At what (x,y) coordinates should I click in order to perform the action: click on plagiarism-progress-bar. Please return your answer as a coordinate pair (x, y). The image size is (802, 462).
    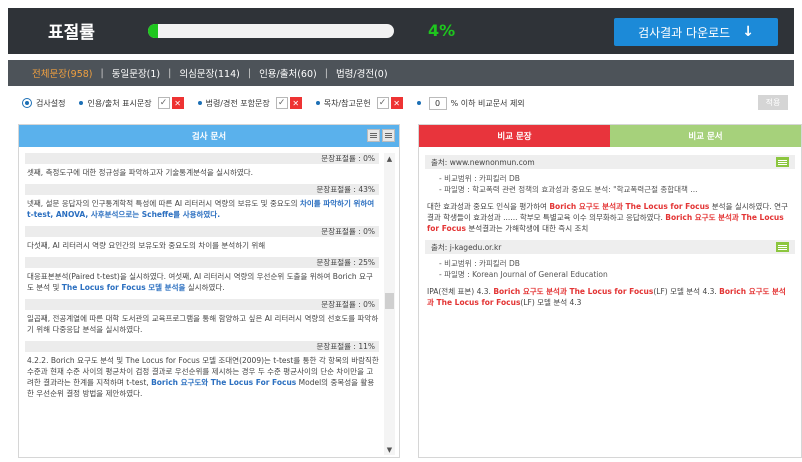
    Looking at the image, I should click on (271, 31).